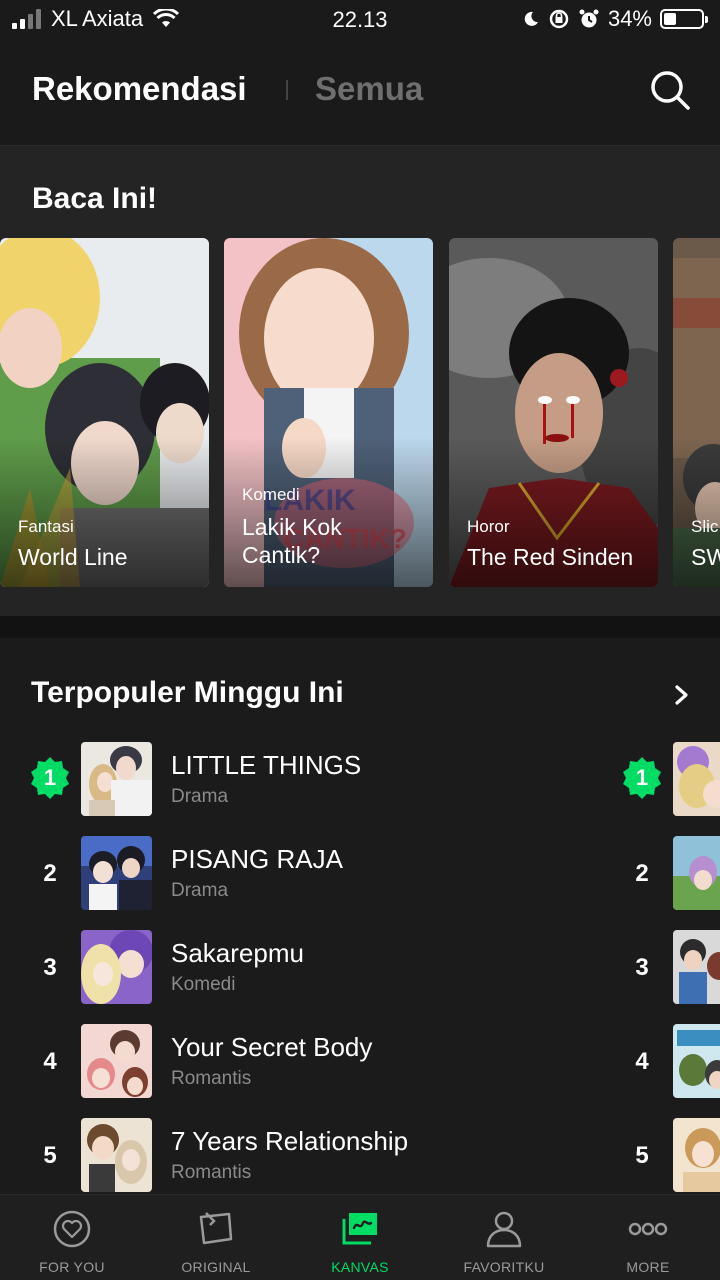  What do you see at coordinates (95, 198) in the screenshot?
I see `section-title-baca-ini: Baca Ini!` at bounding box center [95, 198].